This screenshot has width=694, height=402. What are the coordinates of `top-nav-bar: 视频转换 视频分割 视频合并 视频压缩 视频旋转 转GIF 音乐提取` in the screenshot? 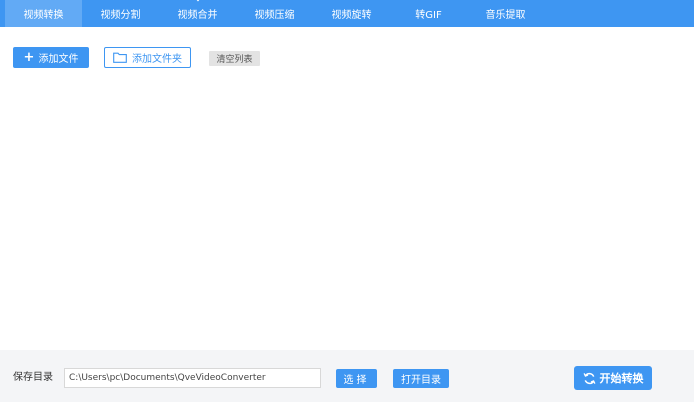 It's located at (347, 13).